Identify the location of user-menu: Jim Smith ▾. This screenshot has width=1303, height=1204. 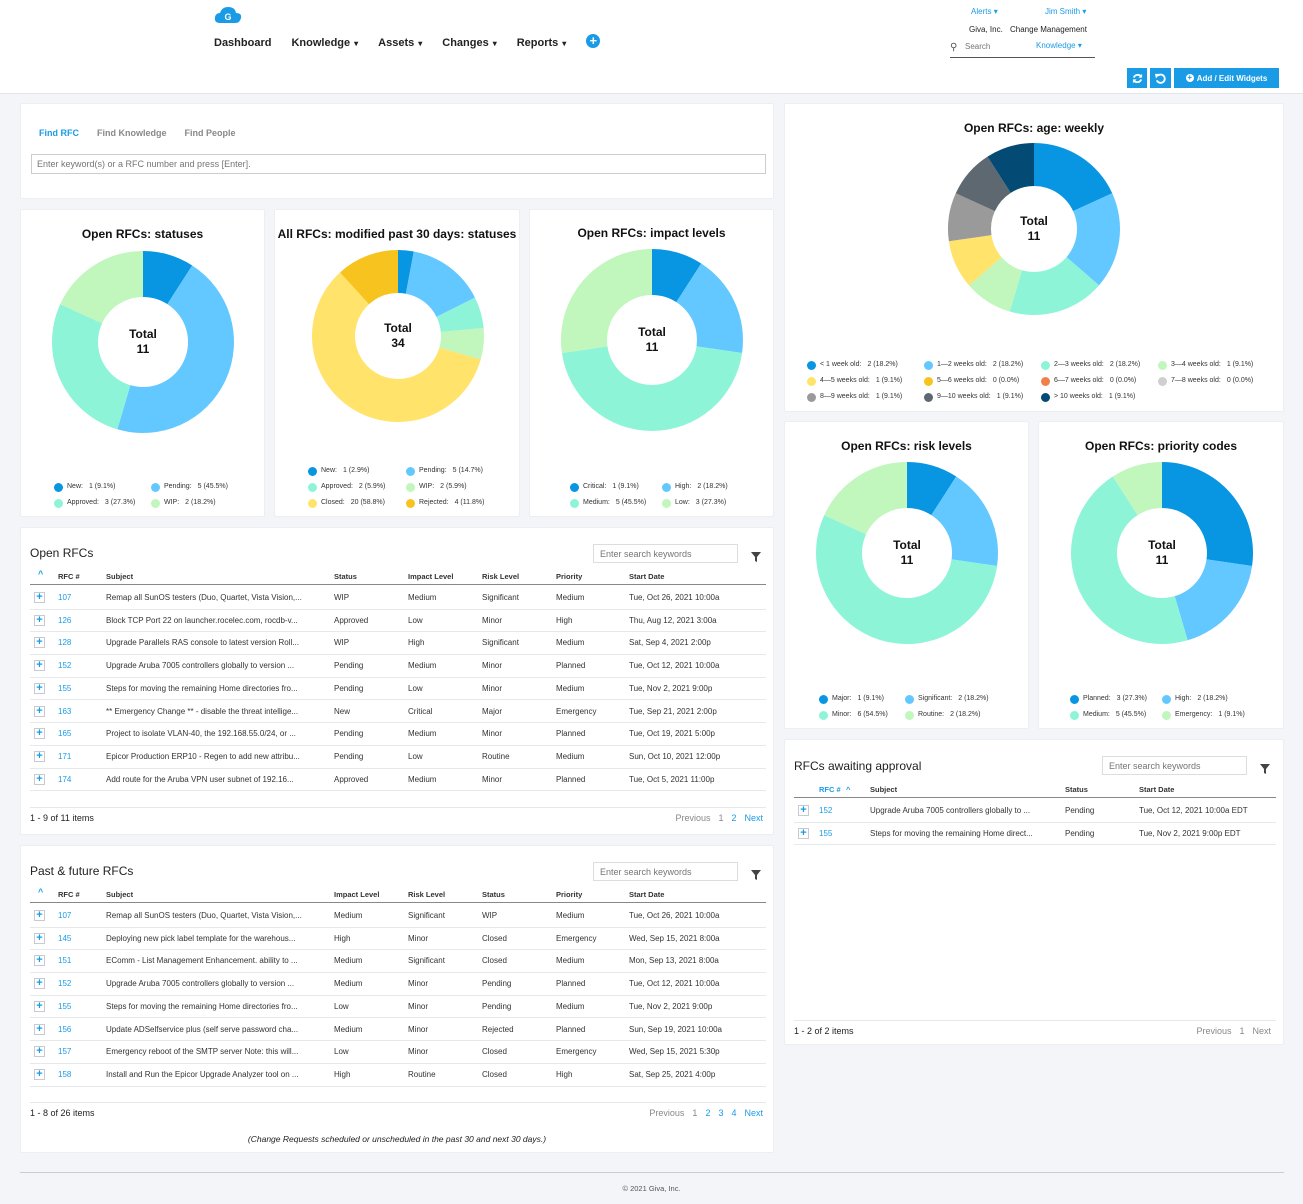
(1065, 11).